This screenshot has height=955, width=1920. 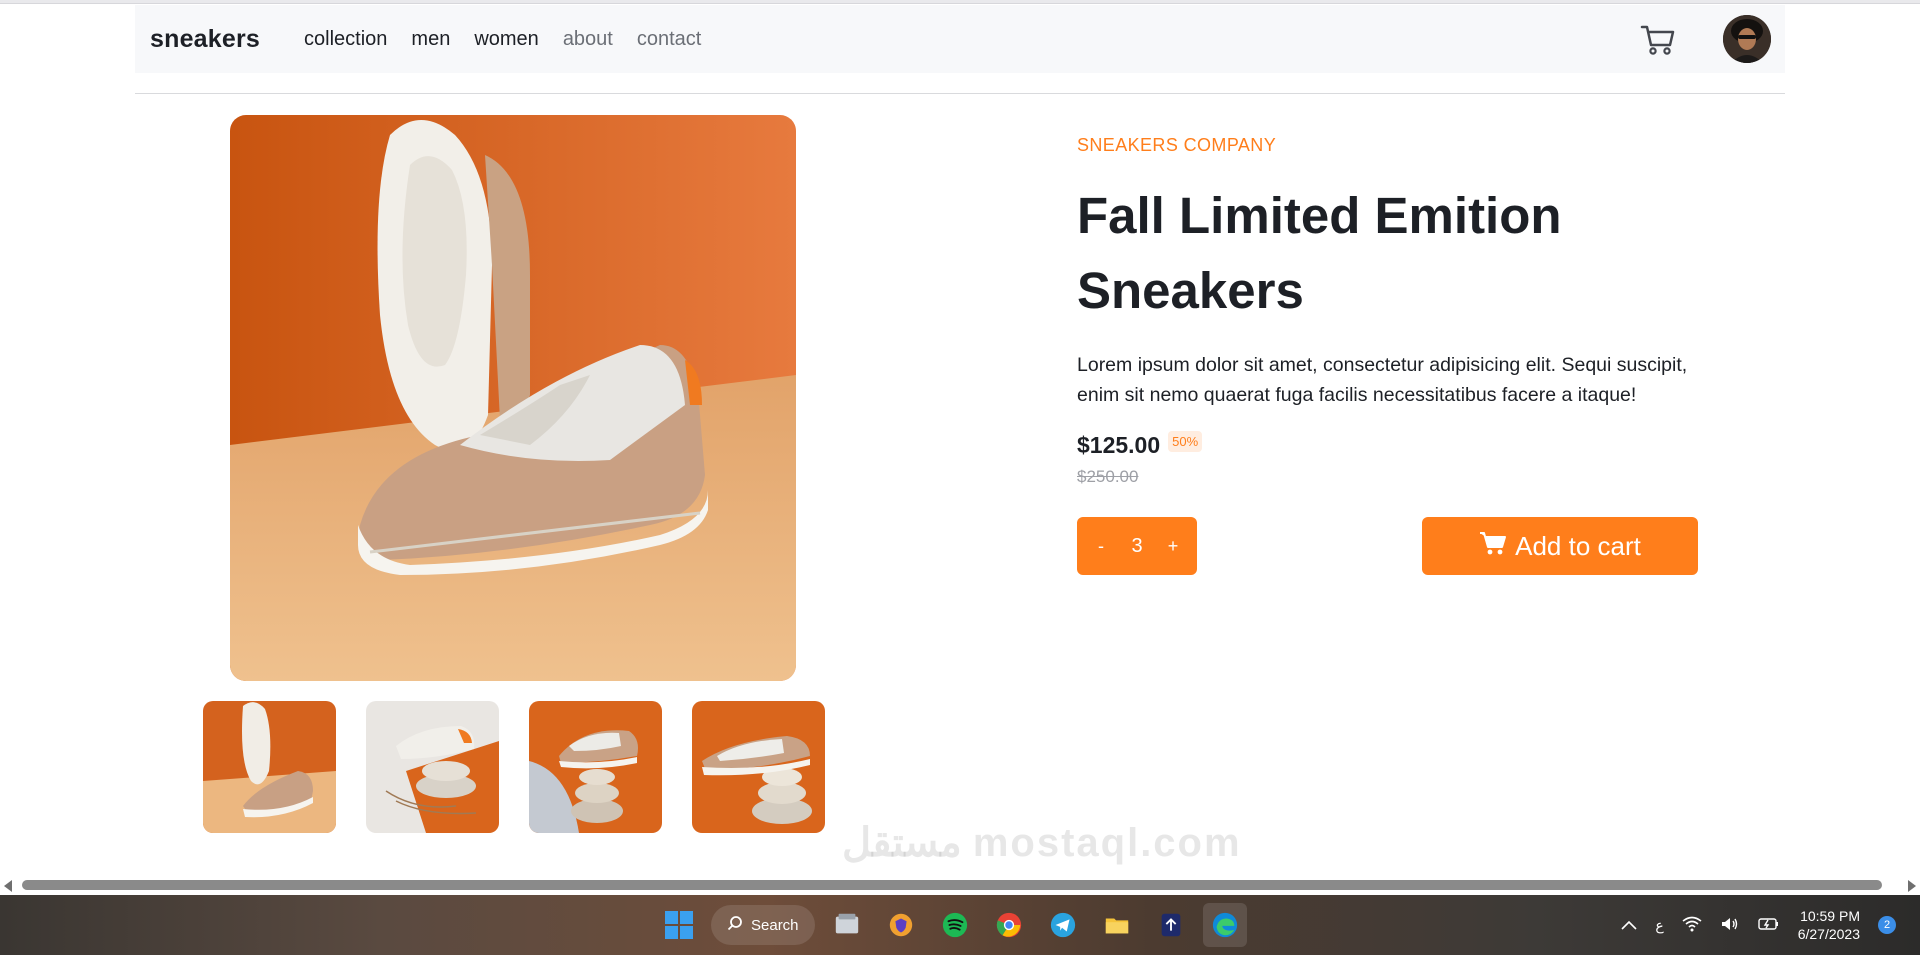 I want to click on horizontal-scrollbar, so click(x=960, y=886).